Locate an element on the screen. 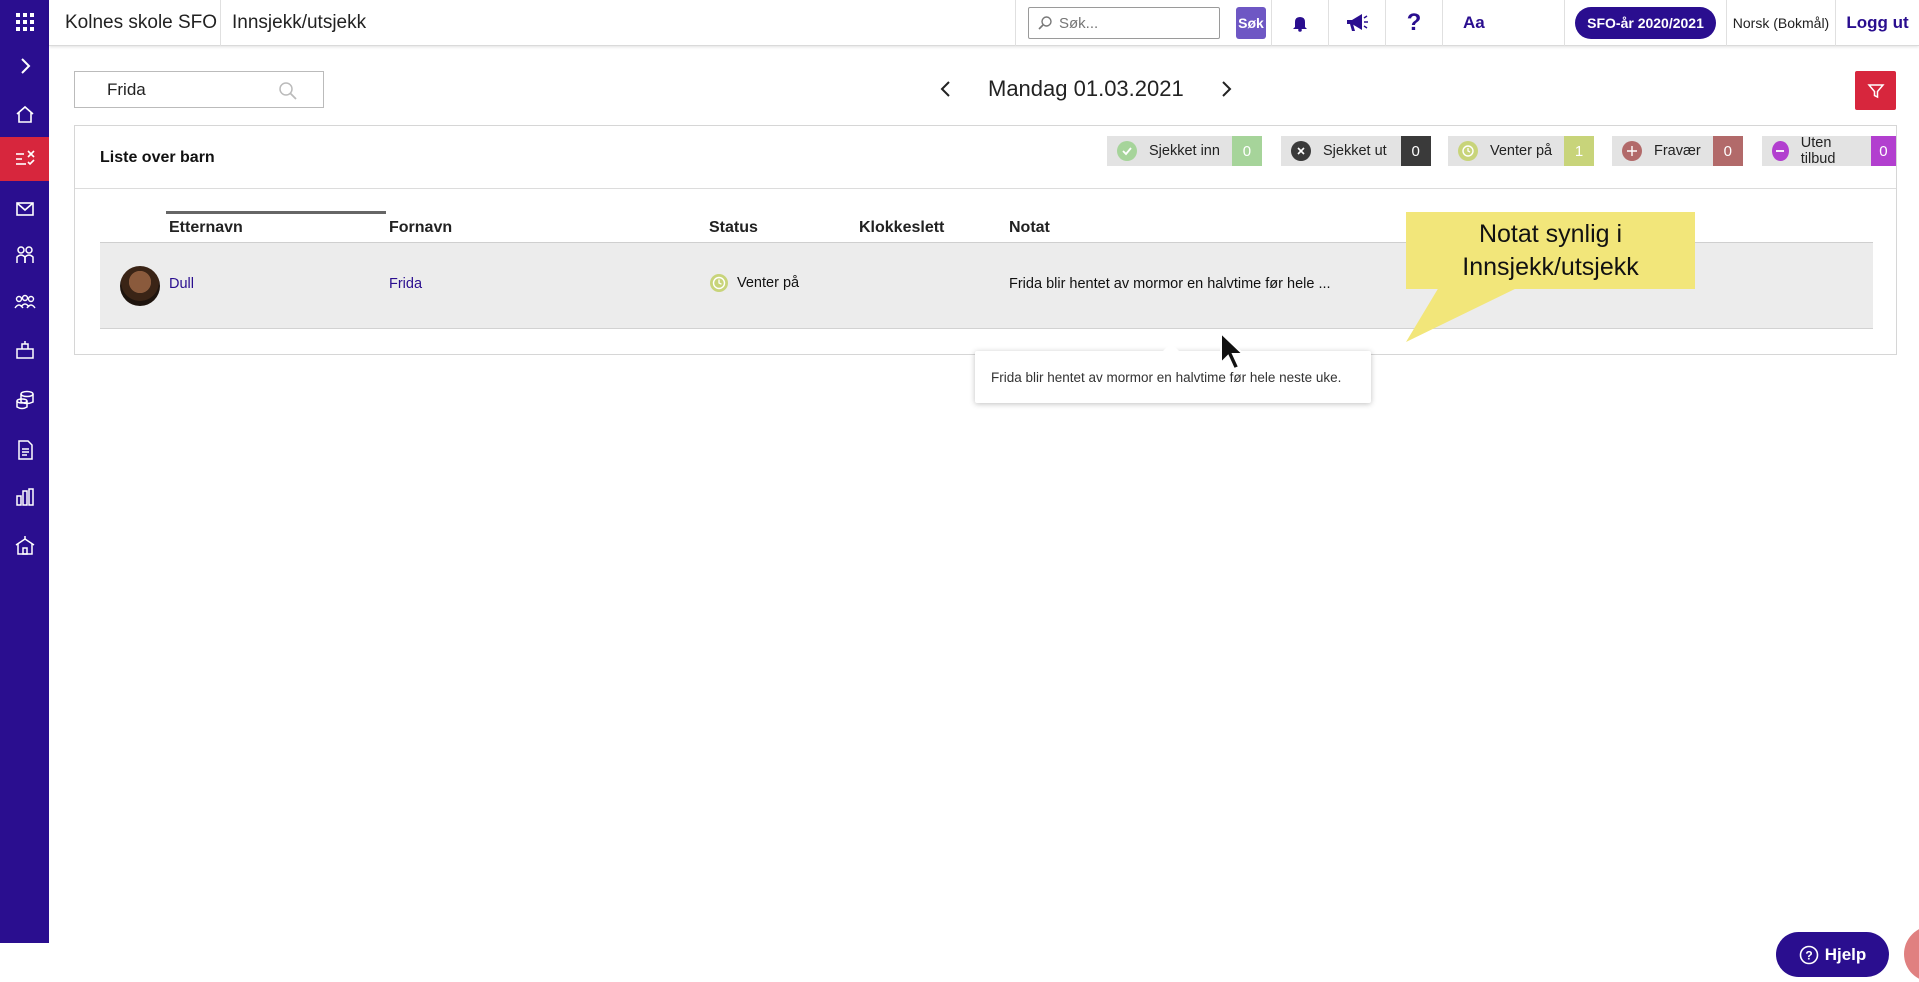 This screenshot has width=1919, height=982. badge-no-offer: Uten tilbud 0 is located at coordinates (1829, 151).